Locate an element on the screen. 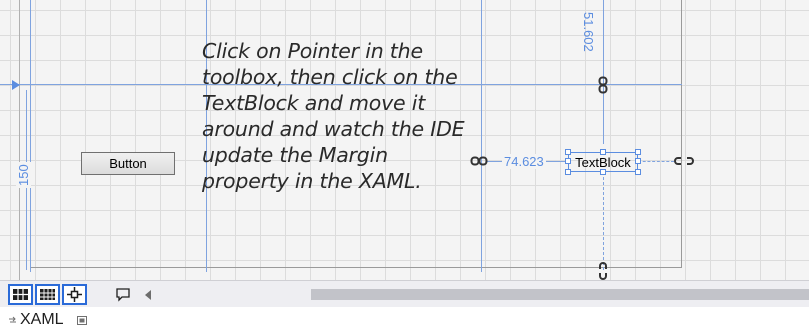  row-marker-triangle-icon is located at coordinates (16, 85).